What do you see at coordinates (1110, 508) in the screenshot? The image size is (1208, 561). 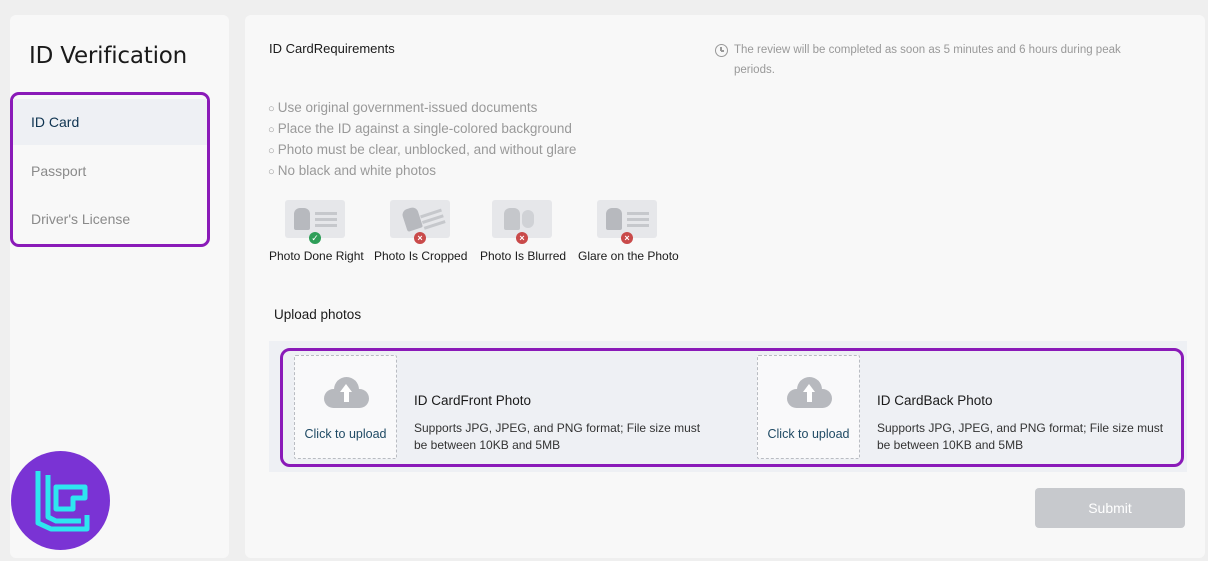 I see `submit-button: Submit` at bounding box center [1110, 508].